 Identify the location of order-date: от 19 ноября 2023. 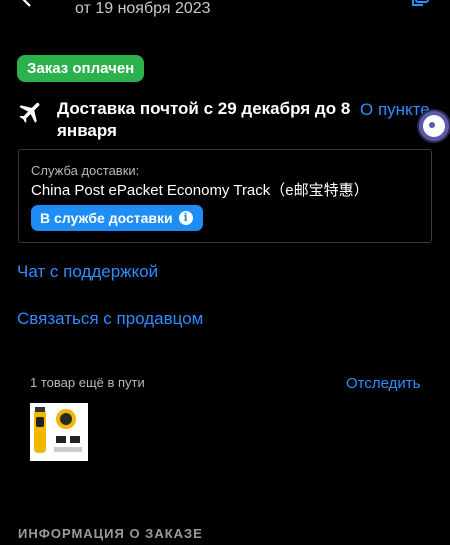
(143, 8).